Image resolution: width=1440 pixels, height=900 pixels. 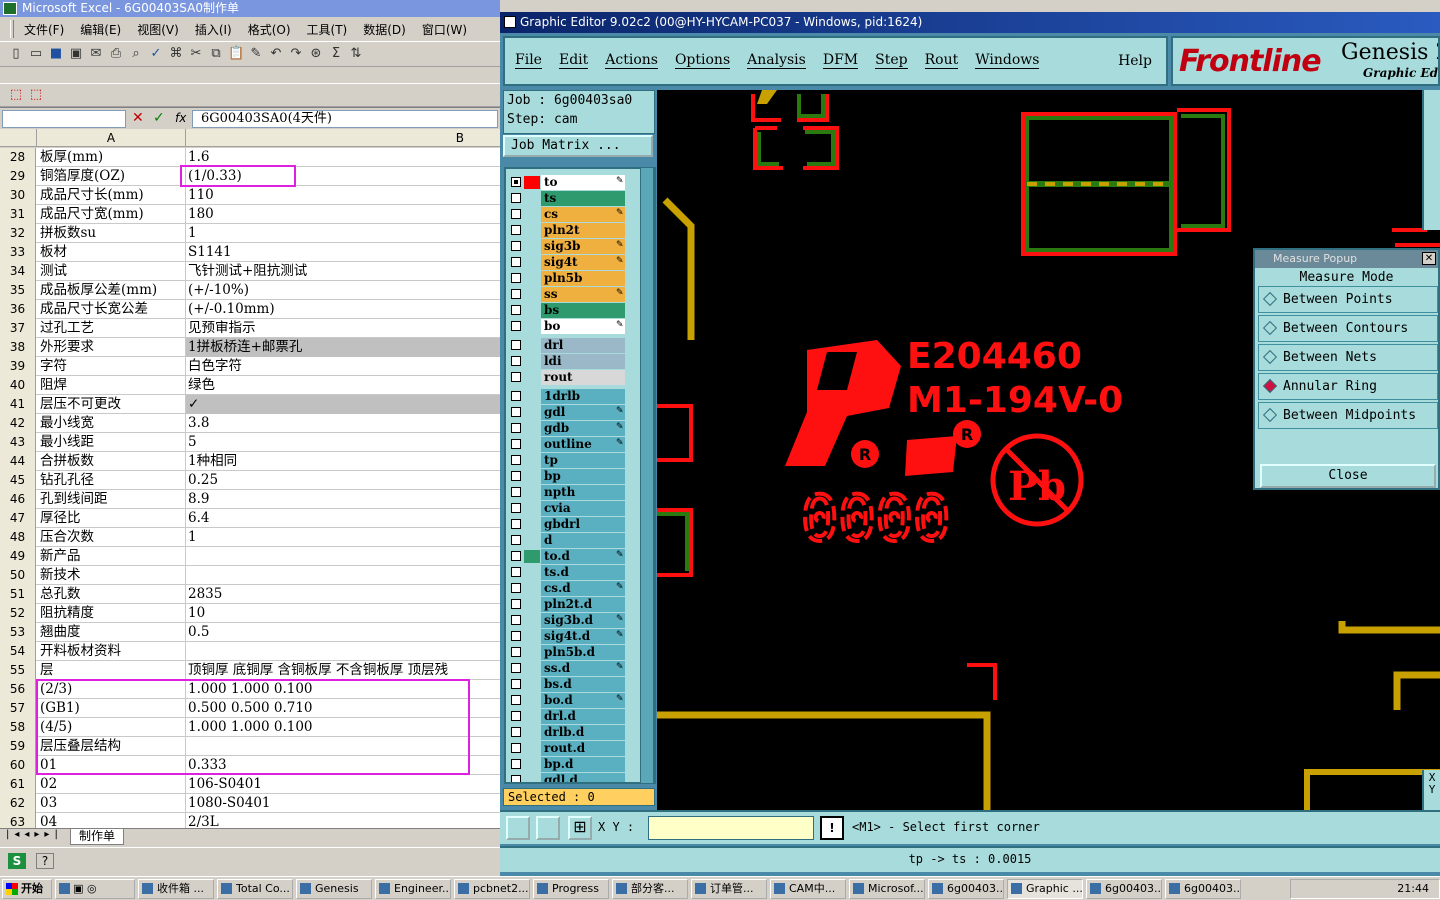 What do you see at coordinates (832, 828) in the screenshot?
I see `alert-icon: !` at bounding box center [832, 828].